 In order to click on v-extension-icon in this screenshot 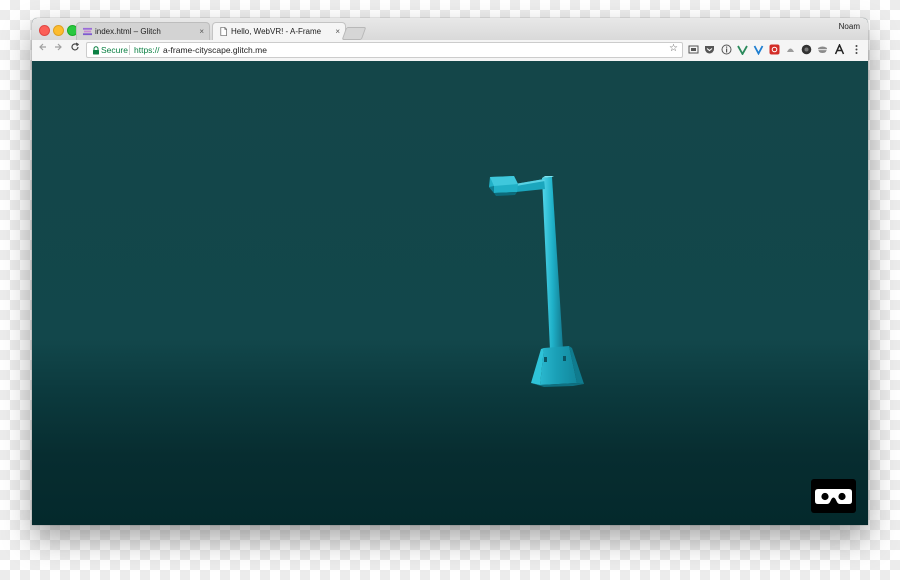, I will do `click(758, 49)`.